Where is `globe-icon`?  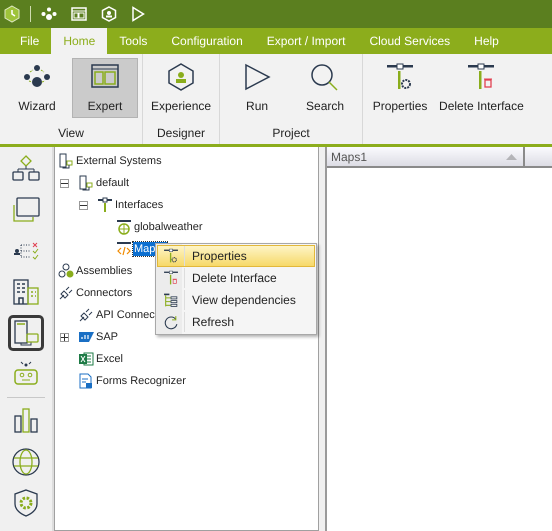 globe-icon is located at coordinates (26, 462).